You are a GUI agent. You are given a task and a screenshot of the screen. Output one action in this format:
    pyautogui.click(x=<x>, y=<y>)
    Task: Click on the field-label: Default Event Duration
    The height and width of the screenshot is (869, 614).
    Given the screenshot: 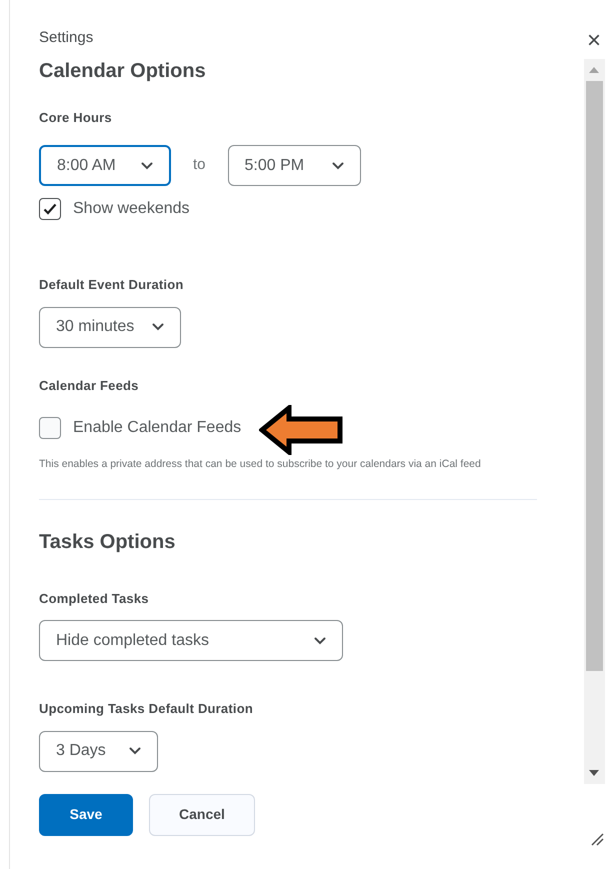 What is the action you would take?
    pyautogui.click(x=112, y=285)
    